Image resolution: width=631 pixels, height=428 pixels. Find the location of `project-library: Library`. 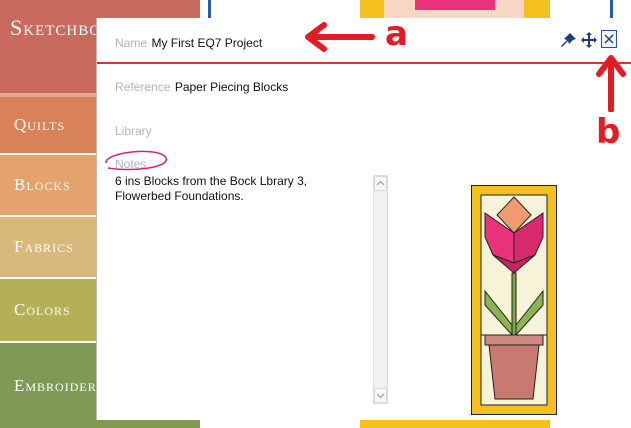

project-library: Library is located at coordinates (133, 131).